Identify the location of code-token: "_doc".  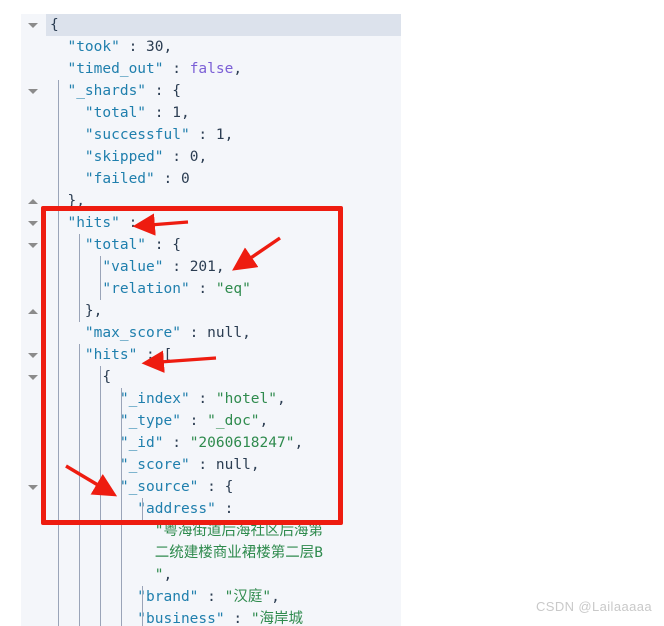
(233, 421).